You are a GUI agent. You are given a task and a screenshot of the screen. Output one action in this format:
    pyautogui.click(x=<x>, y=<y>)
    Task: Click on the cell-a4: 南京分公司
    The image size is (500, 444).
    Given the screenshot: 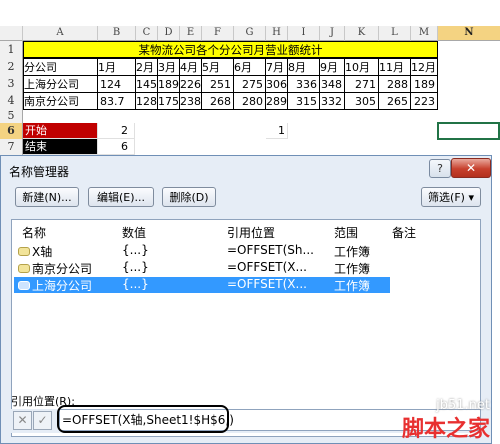 What is the action you would take?
    pyautogui.click(x=60, y=101)
    